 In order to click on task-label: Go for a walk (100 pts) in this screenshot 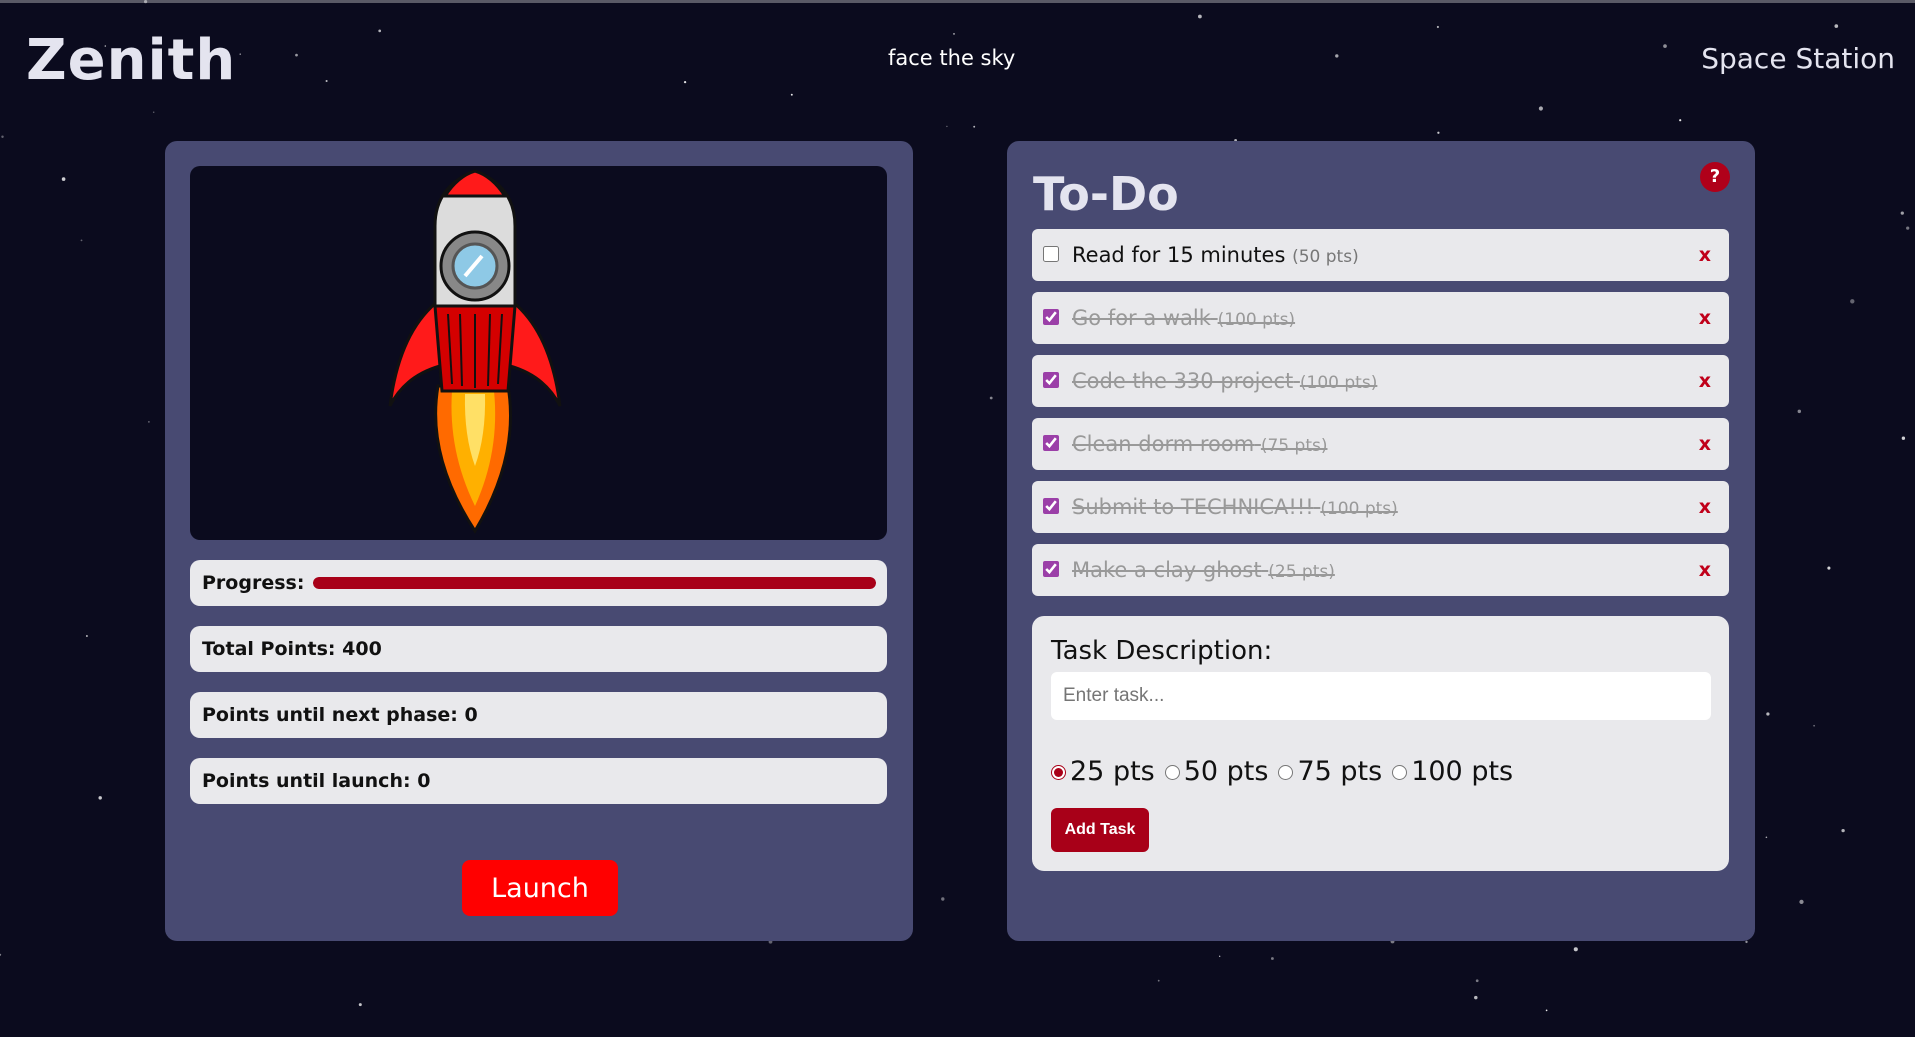, I will do `click(1184, 318)`.